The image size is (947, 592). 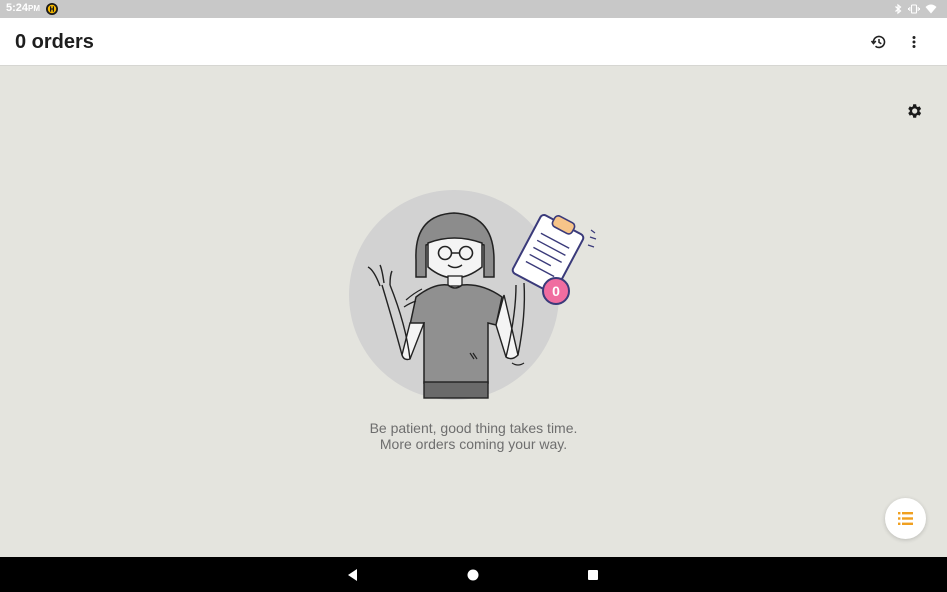 I want to click on back-icon, so click(x=353, y=575).